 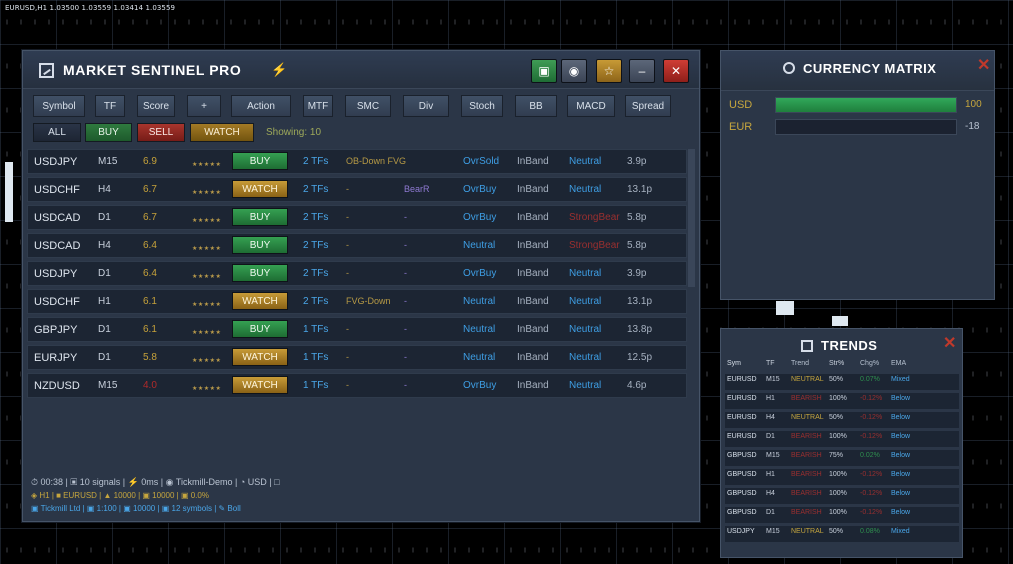 I want to click on settings-icon-button: ◉, so click(x=574, y=71).